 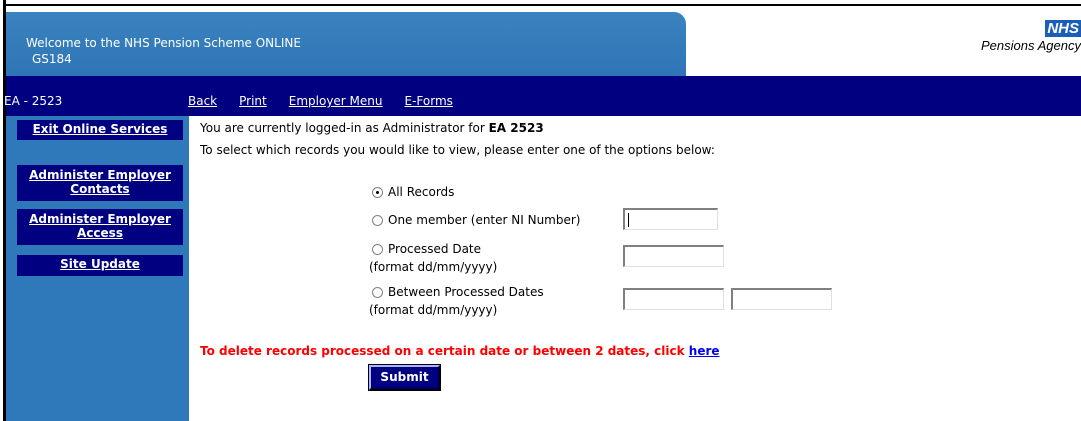 What do you see at coordinates (336, 101) in the screenshot?
I see `nav-link-employer-menu: Employer Menu` at bounding box center [336, 101].